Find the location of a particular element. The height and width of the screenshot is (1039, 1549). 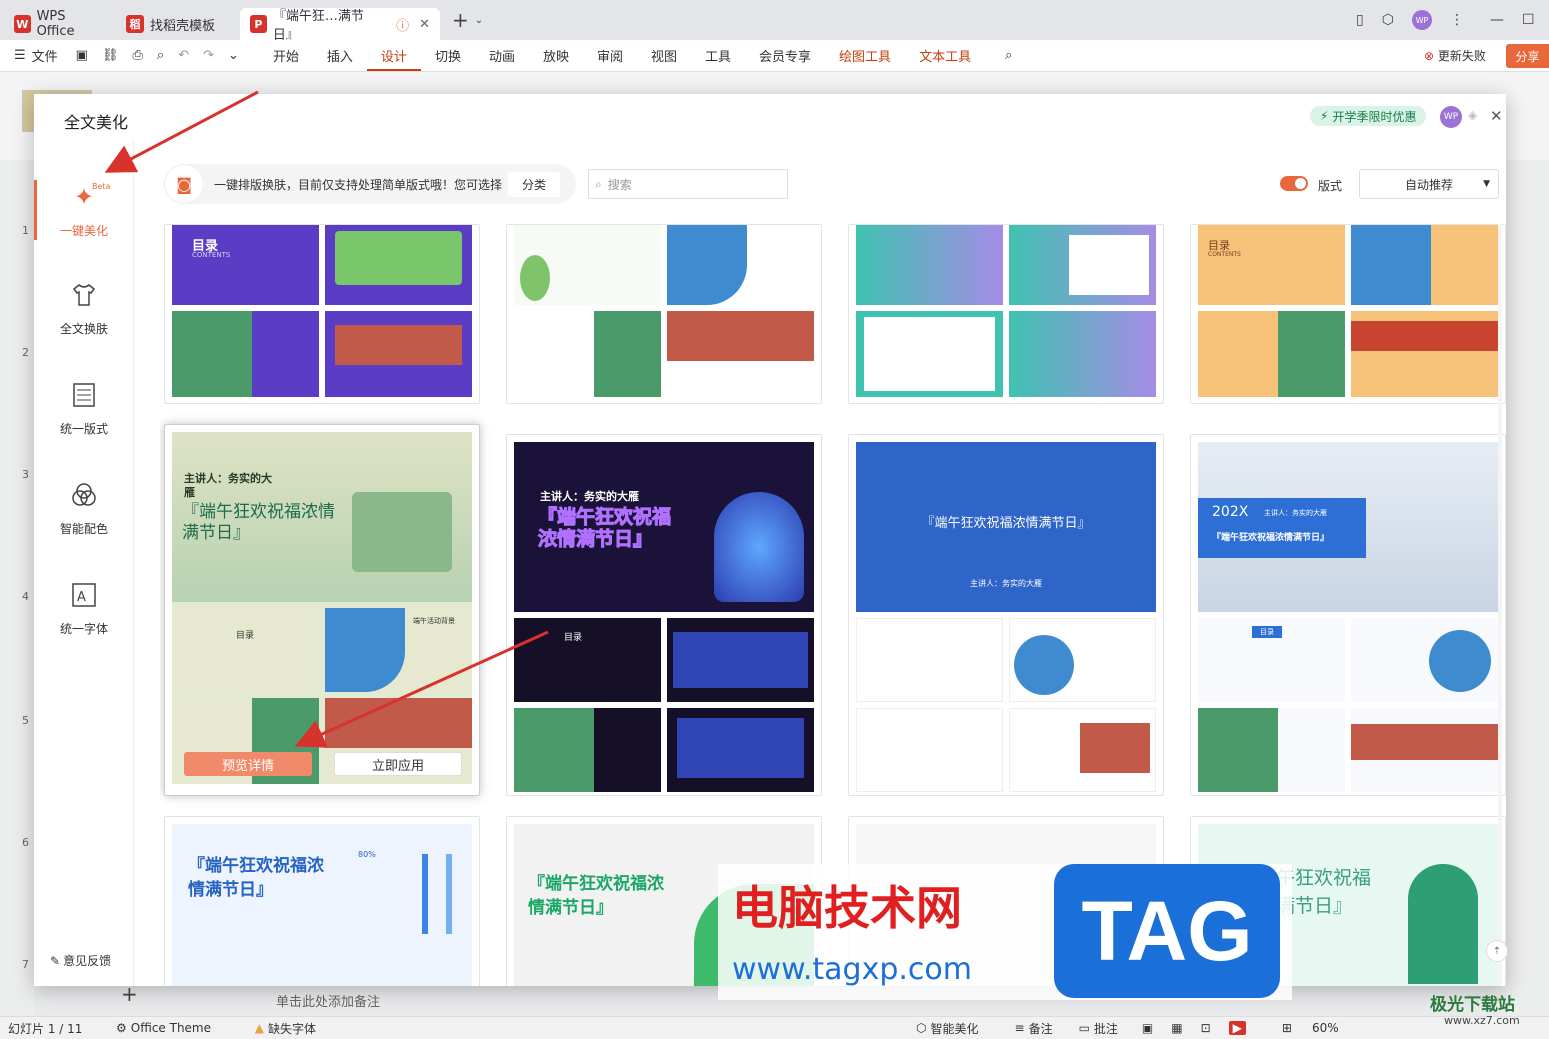

arrow-to-preview is located at coordinates (421, 689).